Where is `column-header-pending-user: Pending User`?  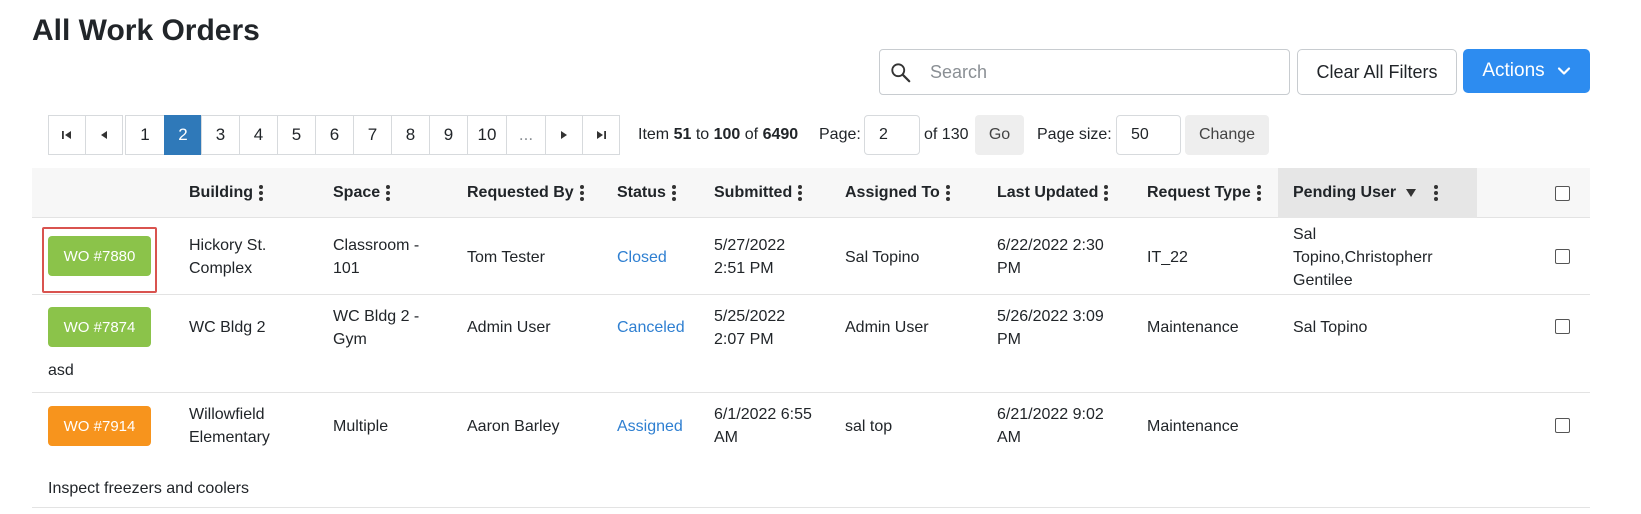 column-header-pending-user: Pending User is located at coordinates (1377, 193).